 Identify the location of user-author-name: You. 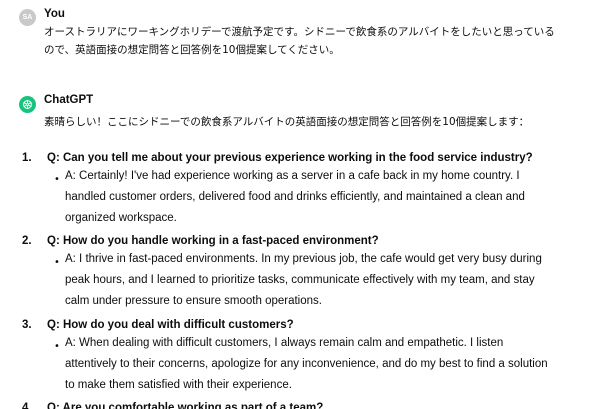
(54, 14).